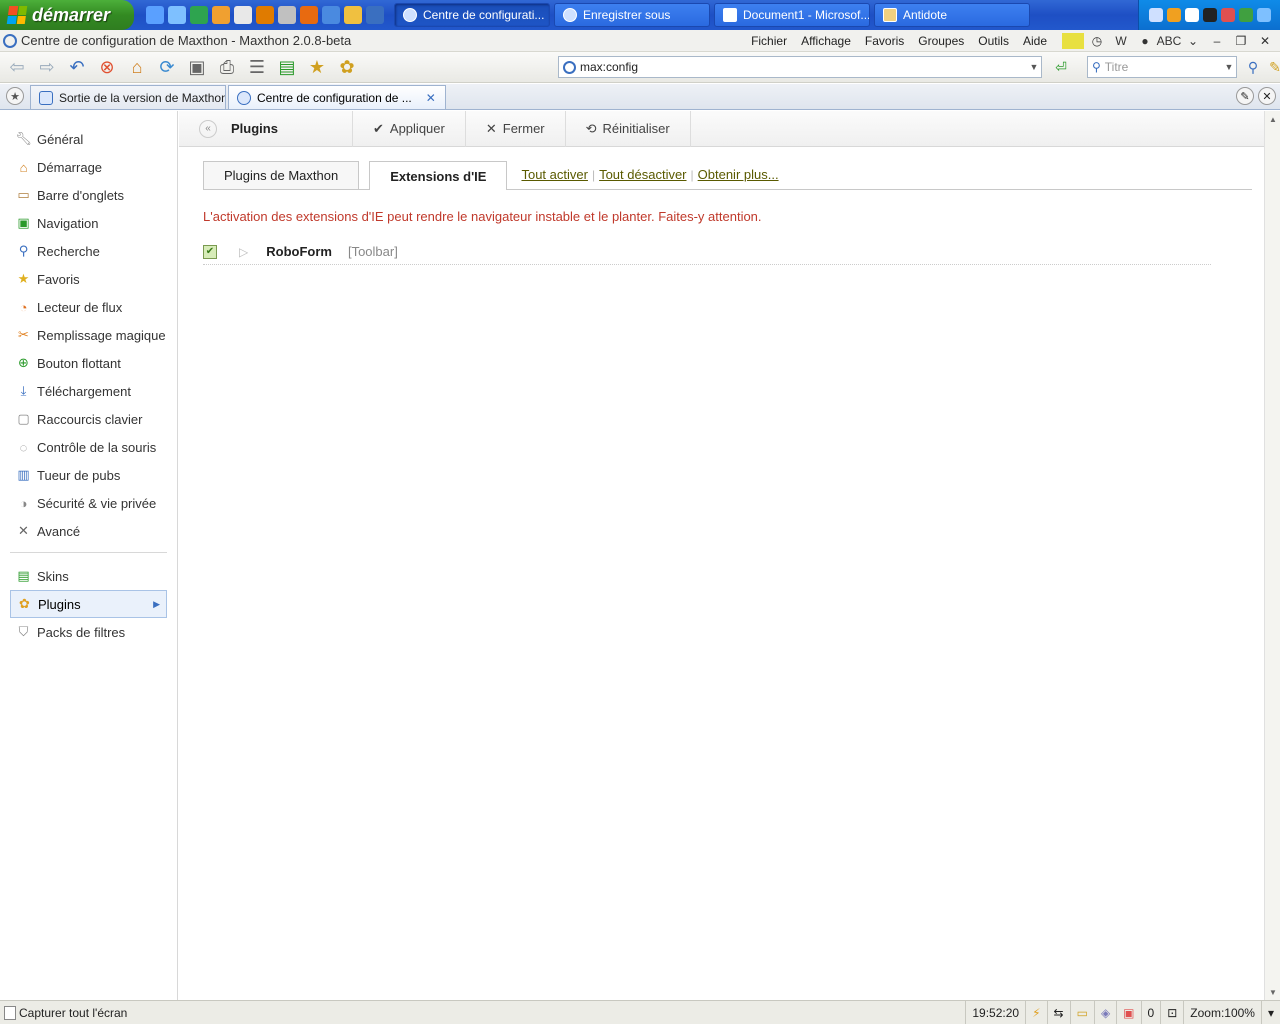 Image resolution: width=1280 pixels, height=1024 pixels. What do you see at coordinates (1145, 41) in the screenshot?
I see `green-globe-icon: ●` at bounding box center [1145, 41].